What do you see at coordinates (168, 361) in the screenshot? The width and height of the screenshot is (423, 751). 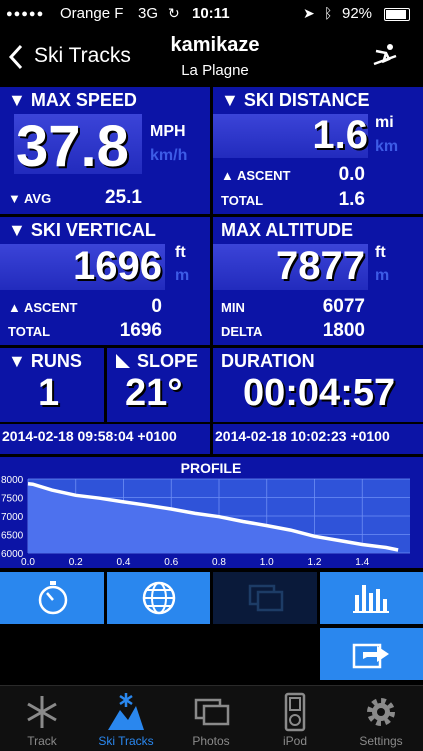 I see `slope-title: SLOPE` at bounding box center [168, 361].